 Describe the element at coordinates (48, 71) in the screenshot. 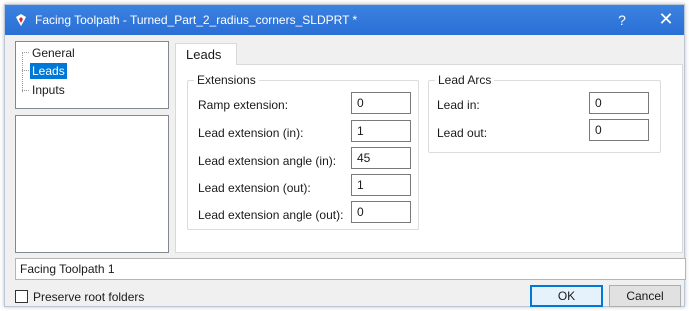

I see `tree-item-leads: Leads` at that location.